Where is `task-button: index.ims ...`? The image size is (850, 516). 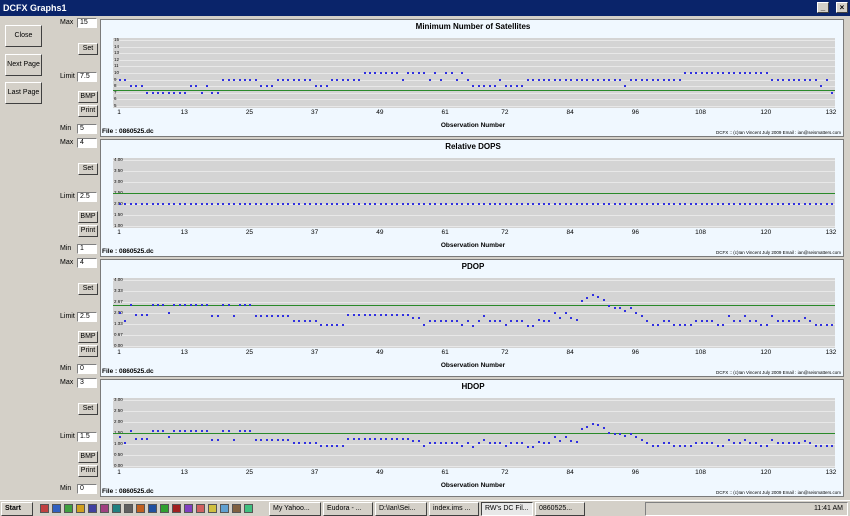
task-button: index.ims ... is located at coordinates (454, 509).